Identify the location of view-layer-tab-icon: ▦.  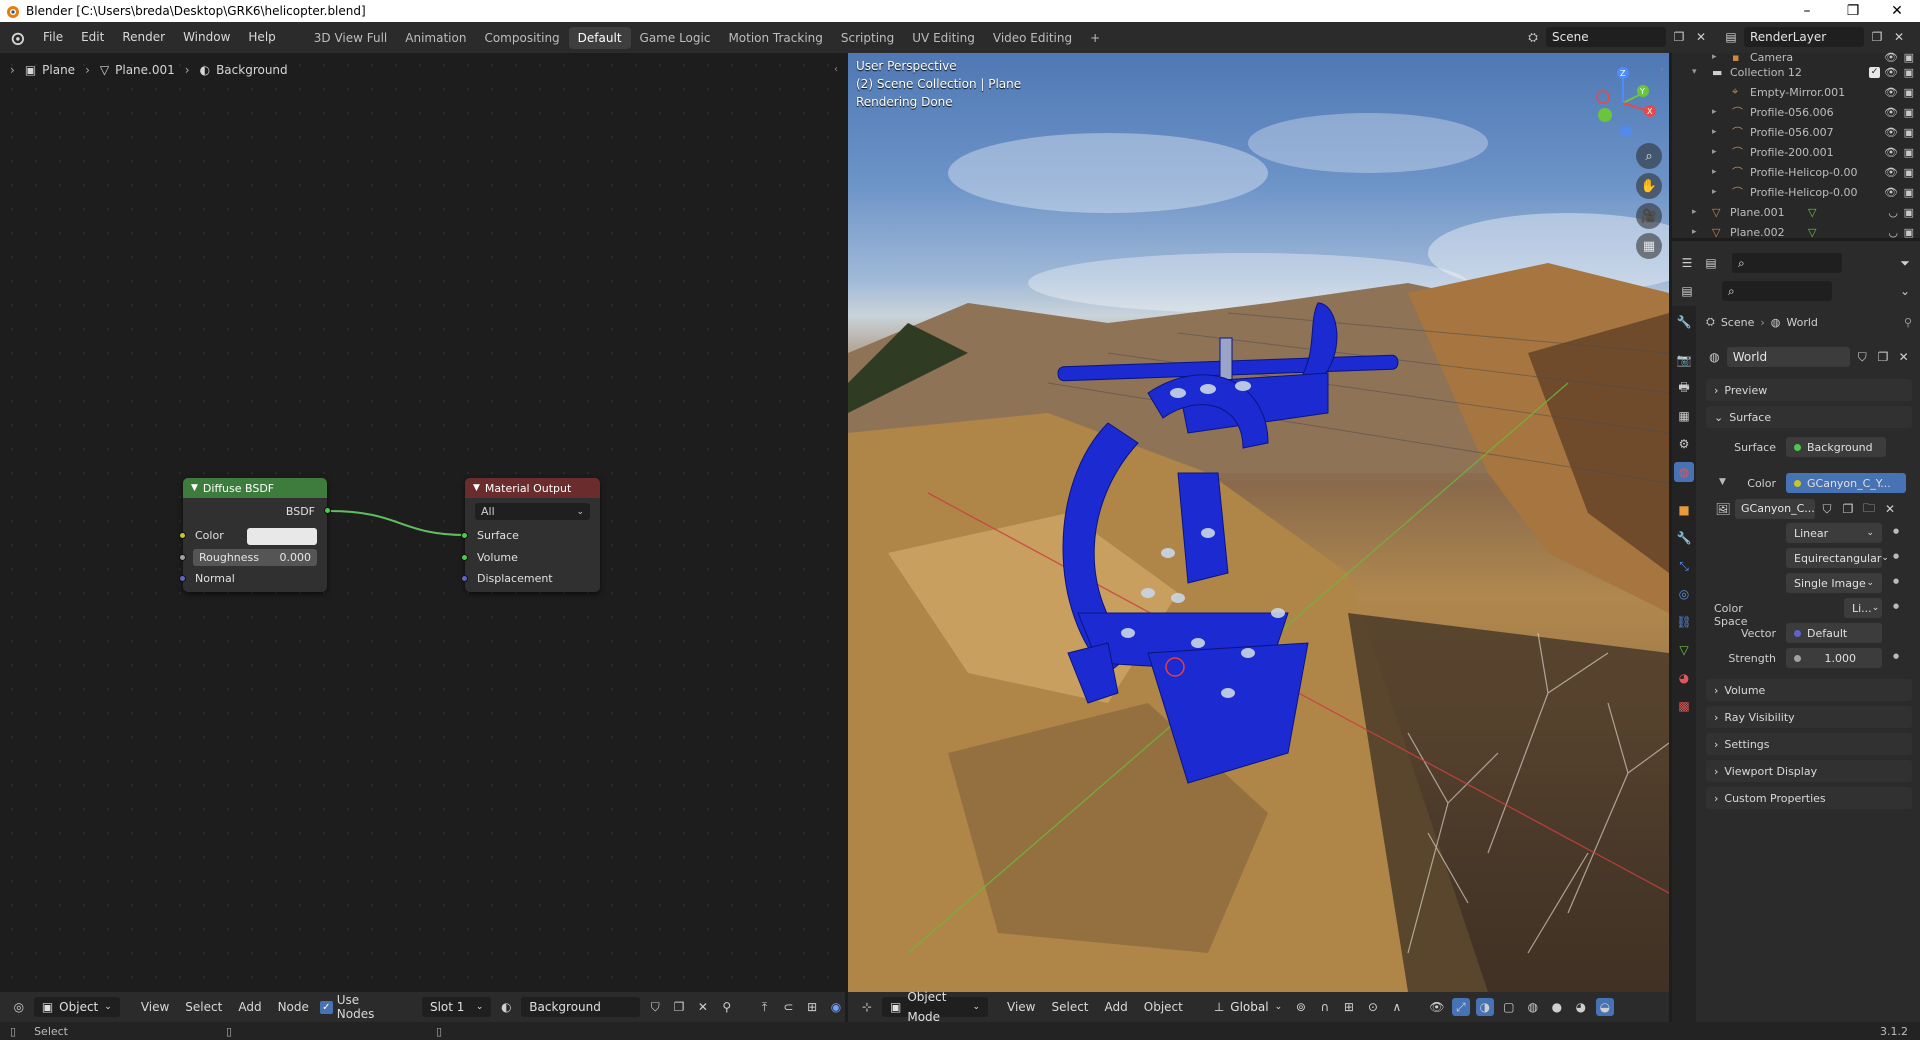
(1684, 416).